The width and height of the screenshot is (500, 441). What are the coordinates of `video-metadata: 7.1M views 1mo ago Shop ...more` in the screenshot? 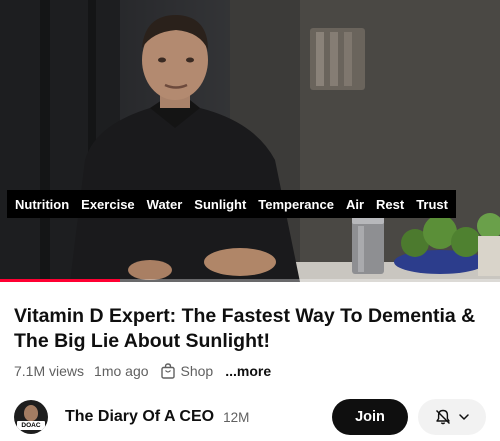 It's located at (142, 371).